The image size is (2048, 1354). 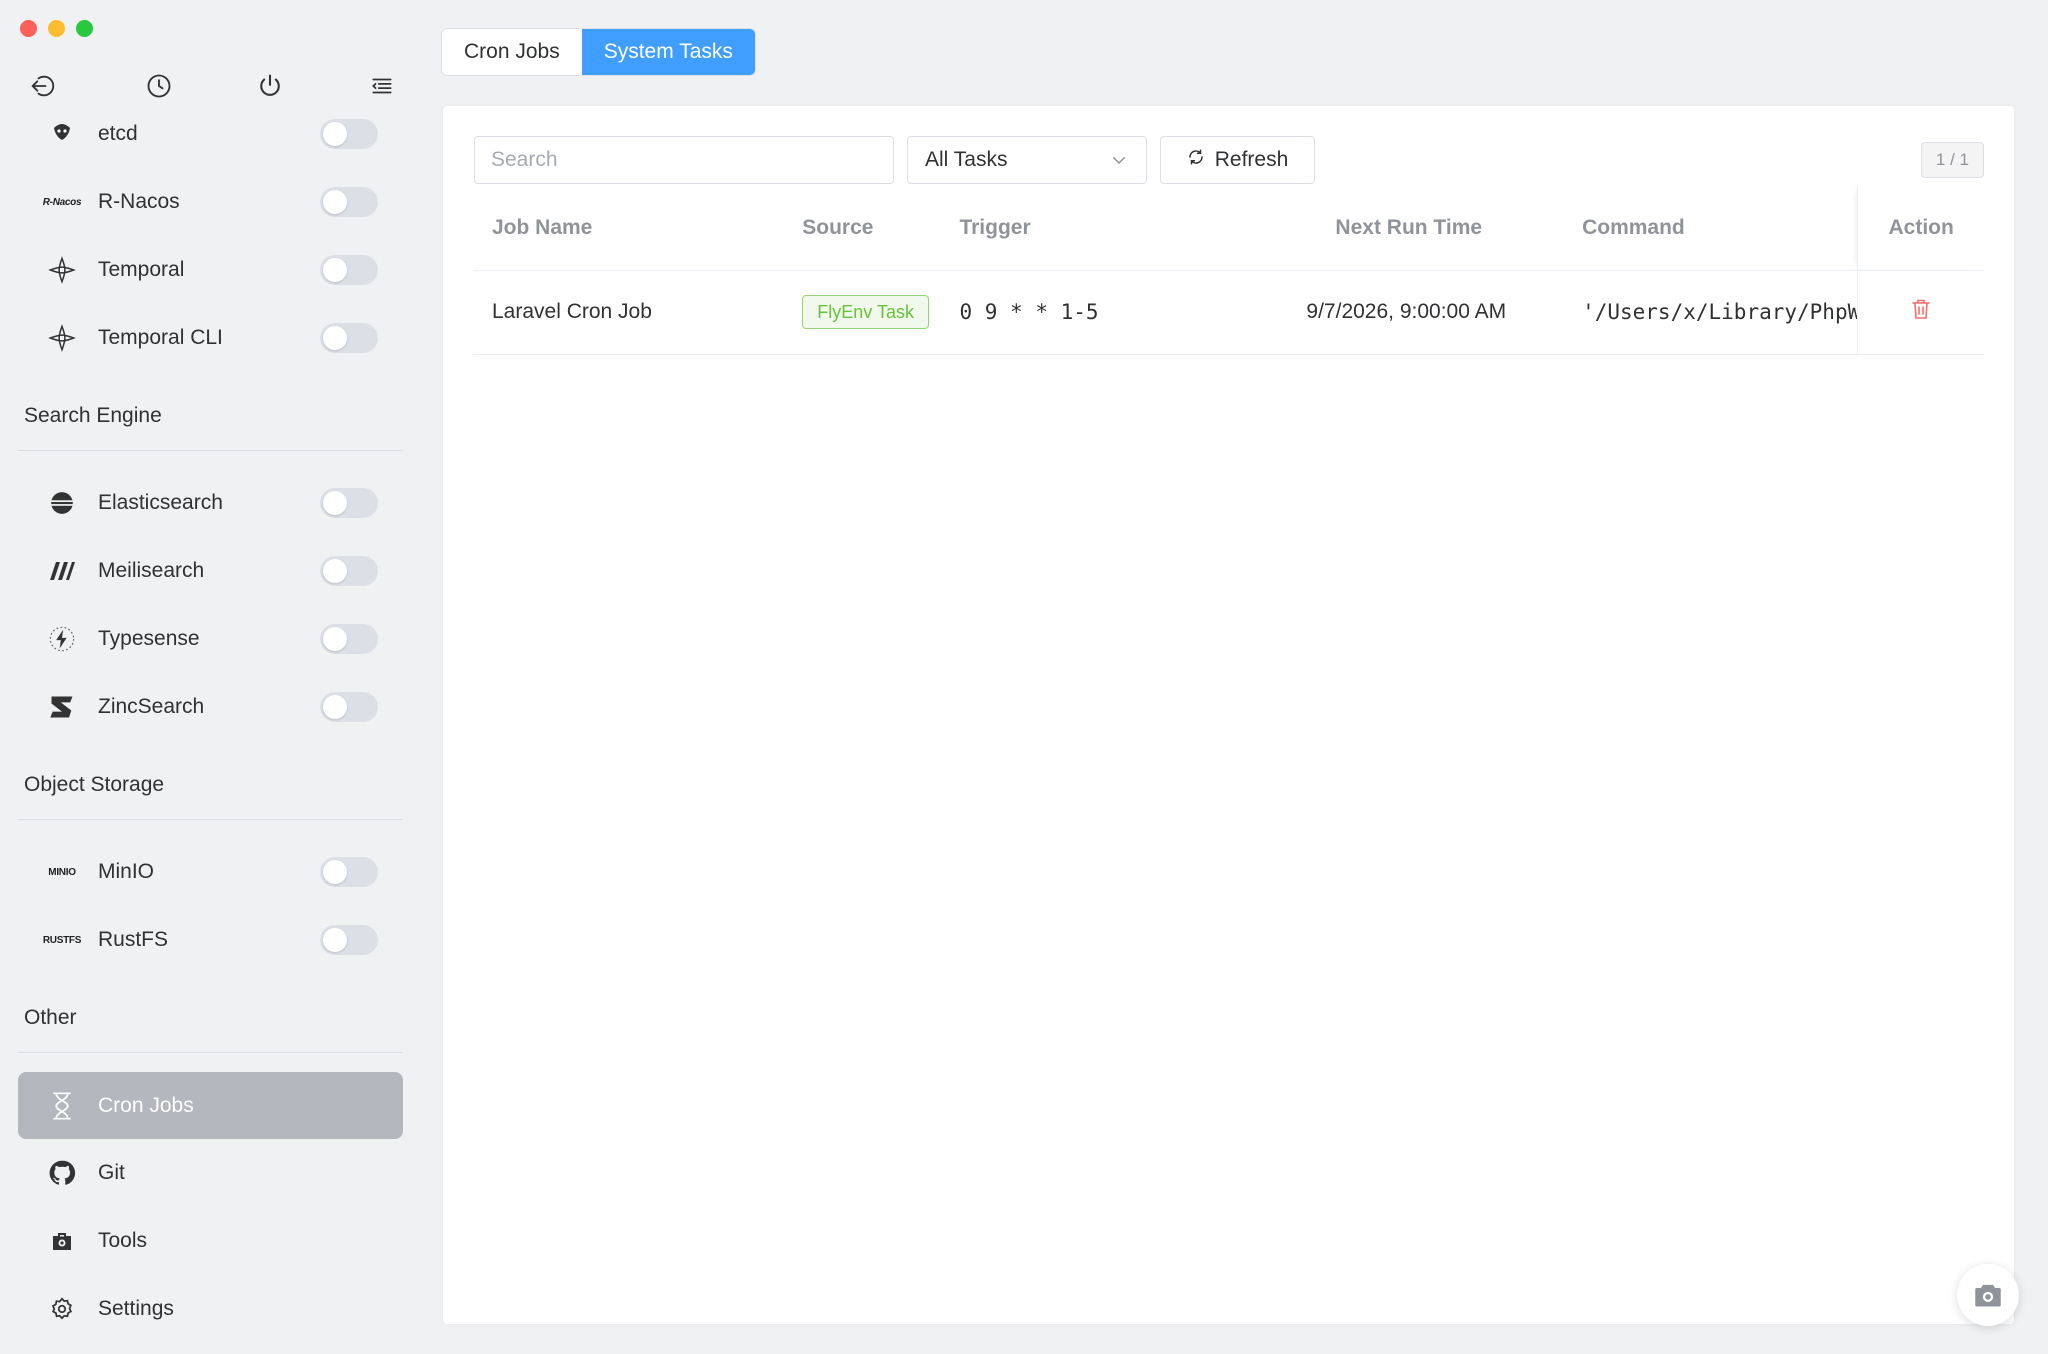 What do you see at coordinates (210, 940) in the screenshot?
I see `sidebar-item-rustfs: RUSTFS RustFS` at bounding box center [210, 940].